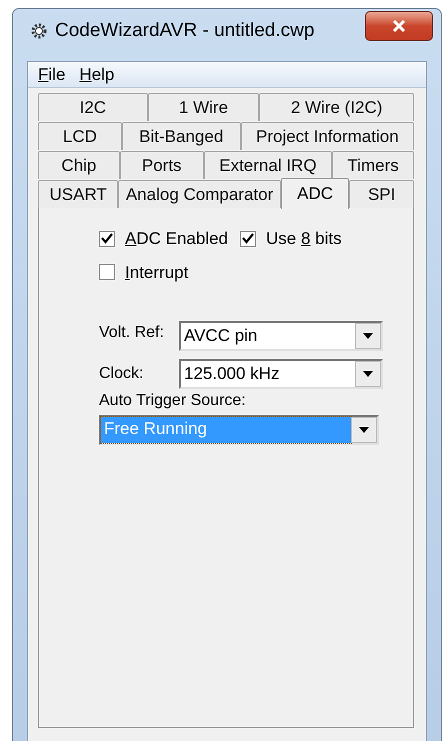 The height and width of the screenshot is (741, 442). I want to click on dropdown: 125.000 kHz, so click(281, 374).